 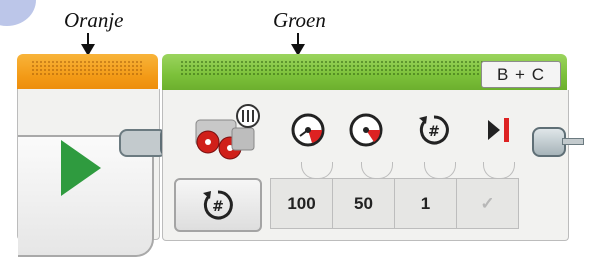 I want to click on mode-selector-button: #, so click(x=218, y=205).